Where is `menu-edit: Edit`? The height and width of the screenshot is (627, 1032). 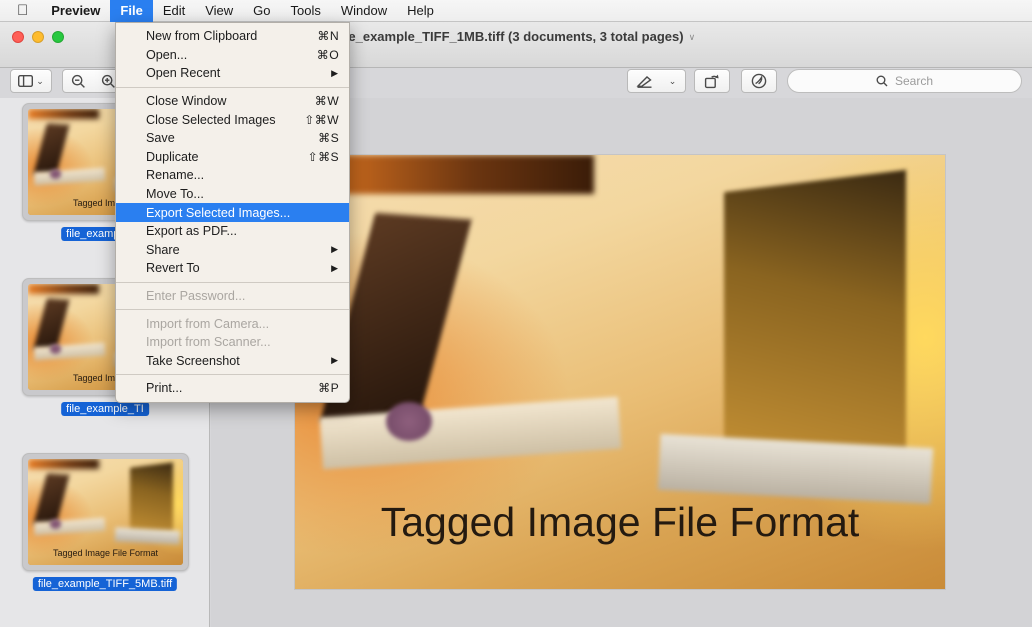 menu-edit: Edit is located at coordinates (174, 11).